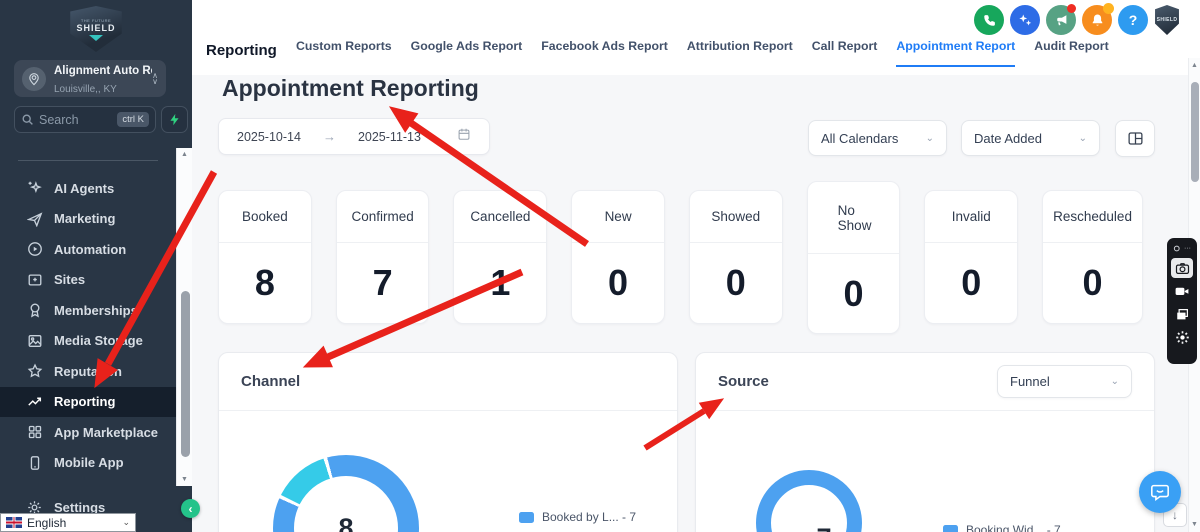  Describe the element at coordinates (88, 341) in the screenshot. I see `sidebar-item-media-storage: Media Storage` at that location.